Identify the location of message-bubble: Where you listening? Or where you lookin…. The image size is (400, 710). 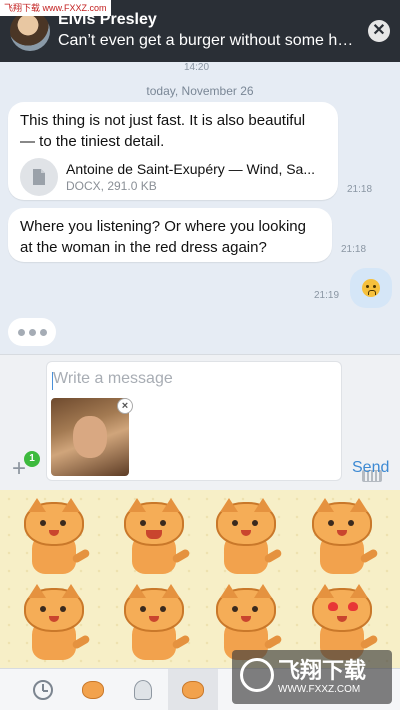
(170, 235).